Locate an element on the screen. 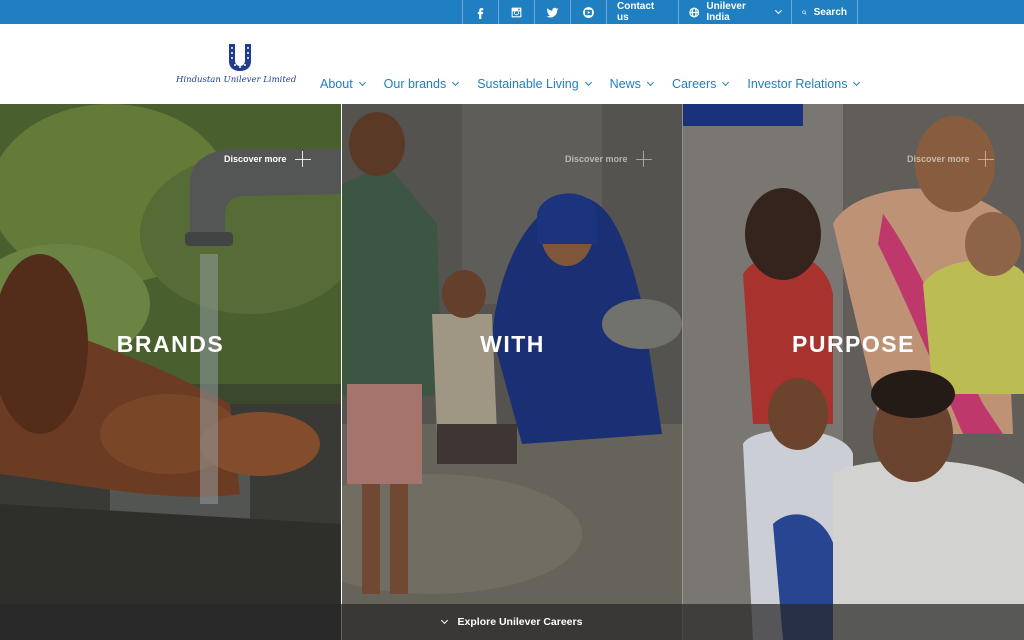 The width and height of the screenshot is (1024, 640). nav-item-label: Investor Relations is located at coordinates (797, 84).